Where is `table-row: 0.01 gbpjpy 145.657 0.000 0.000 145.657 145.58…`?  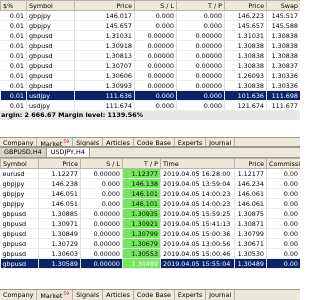 table-row: 0.01 gbpjpy 145.657 0.000 0.000 145.657 145.58… is located at coordinates (150, 25).